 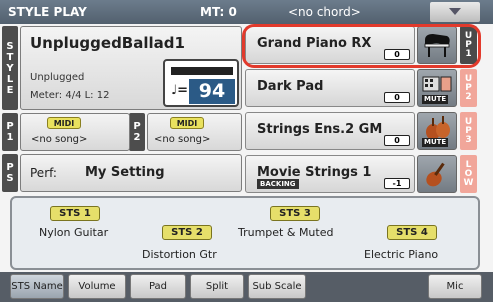 What do you see at coordinates (246, 287) in the screenshot?
I see `tab-bar: STS Name Volume Pad Split Sub Scale Mic` at bounding box center [246, 287].